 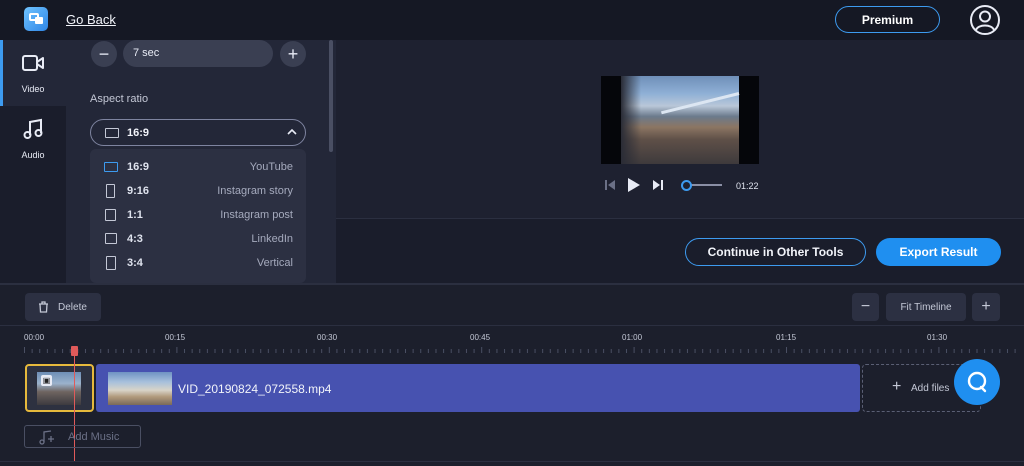 What do you see at coordinates (198, 132) in the screenshot?
I see `aspect-ratio-select: 16:9` at bounding box center [198, 132].